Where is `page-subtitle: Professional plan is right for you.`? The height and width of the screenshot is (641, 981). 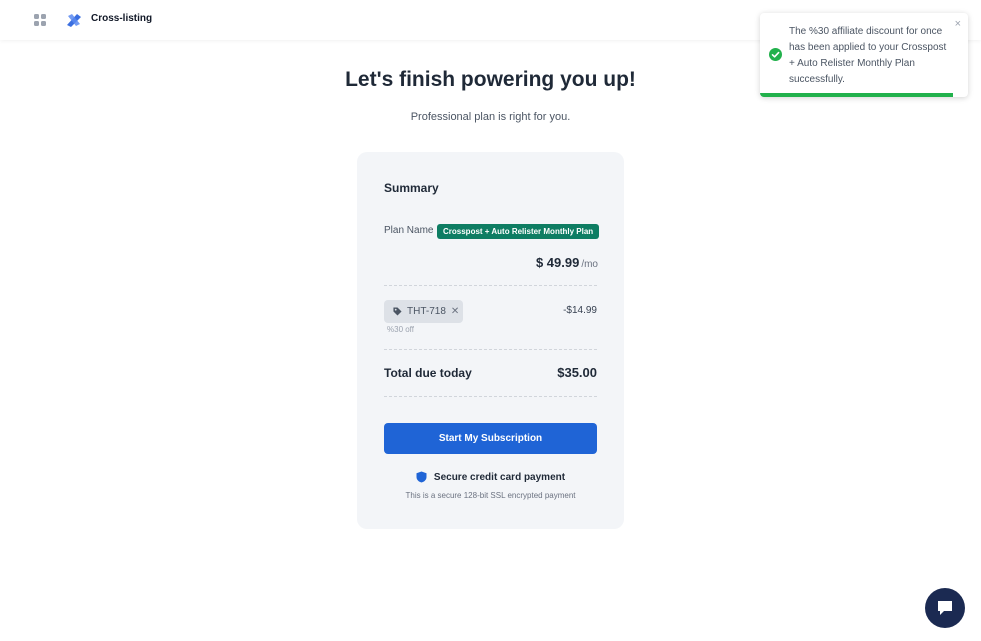
page-subtitle: Professional plan is right for you. is located at coordinates (490, 117).